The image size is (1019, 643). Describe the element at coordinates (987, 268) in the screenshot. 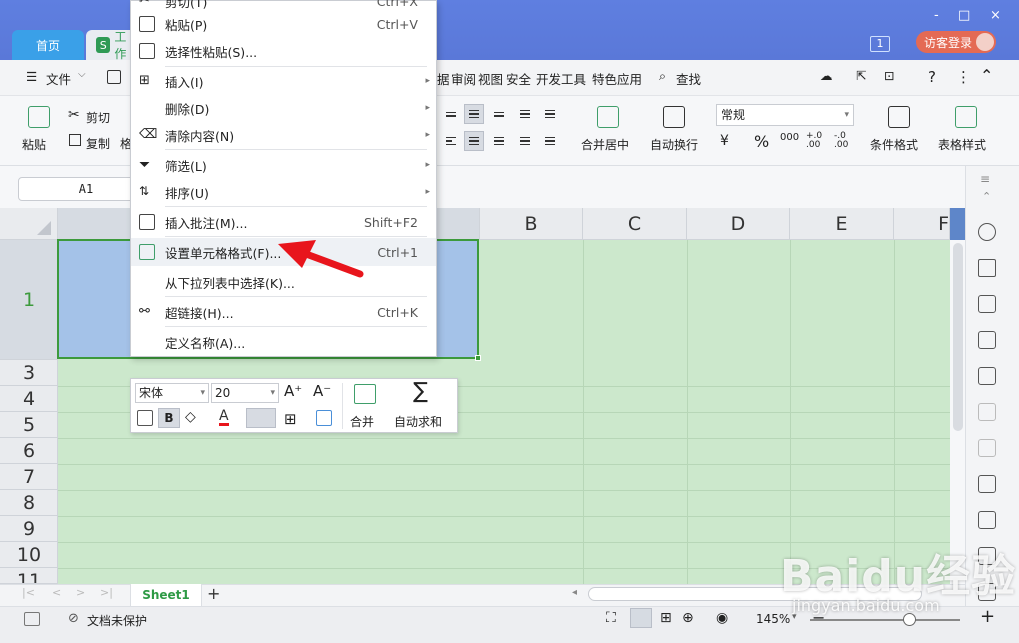

I see `layers-icon` at that location.